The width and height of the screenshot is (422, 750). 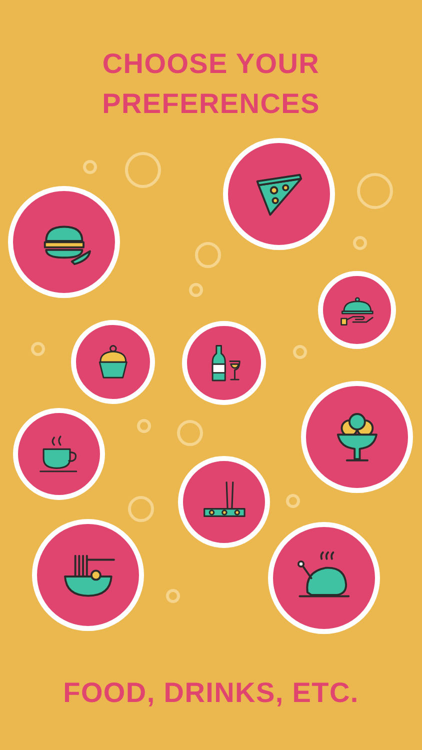 What do you see at coordinates (211, 64) in the screenshot?
I see `title-line: CHOOSE YOUR` at bounding box center [211, 64].